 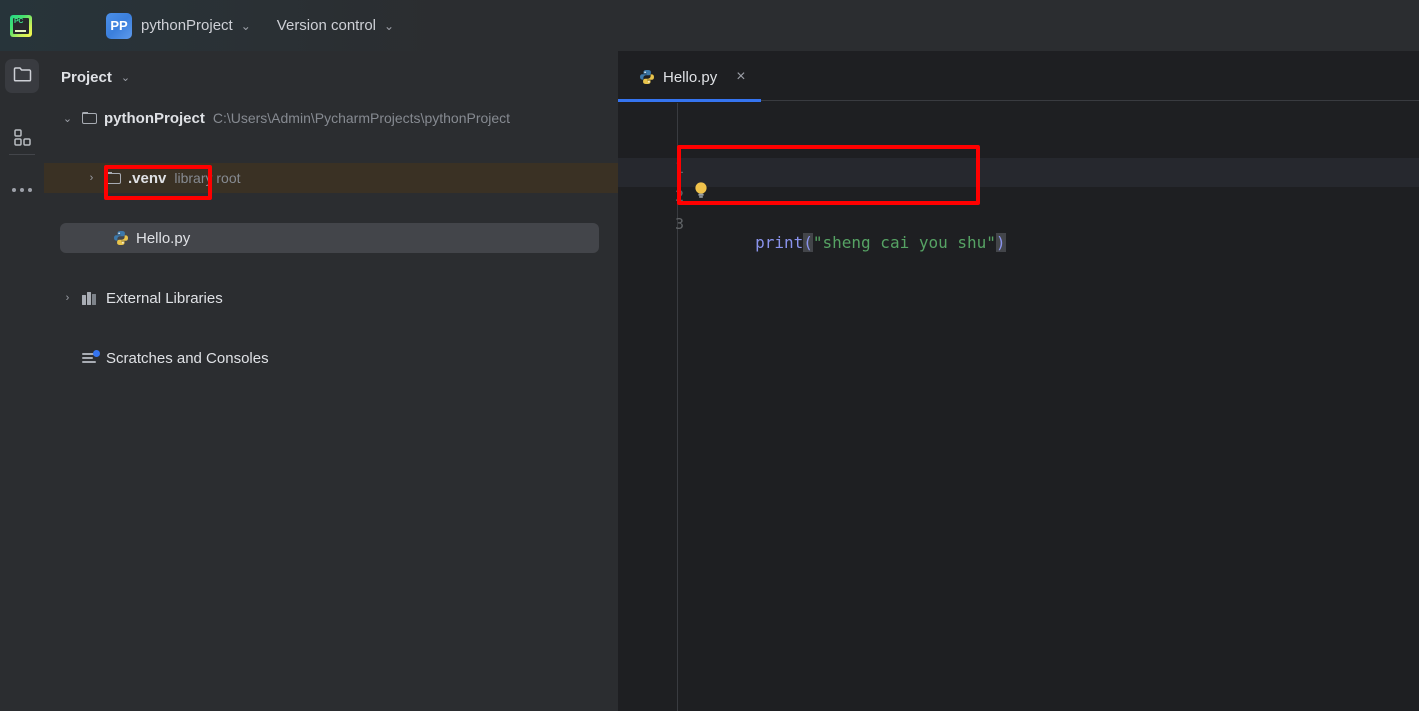 I want to click on tab-hello-py: Hello.py ×, so click(x=682, y=77).